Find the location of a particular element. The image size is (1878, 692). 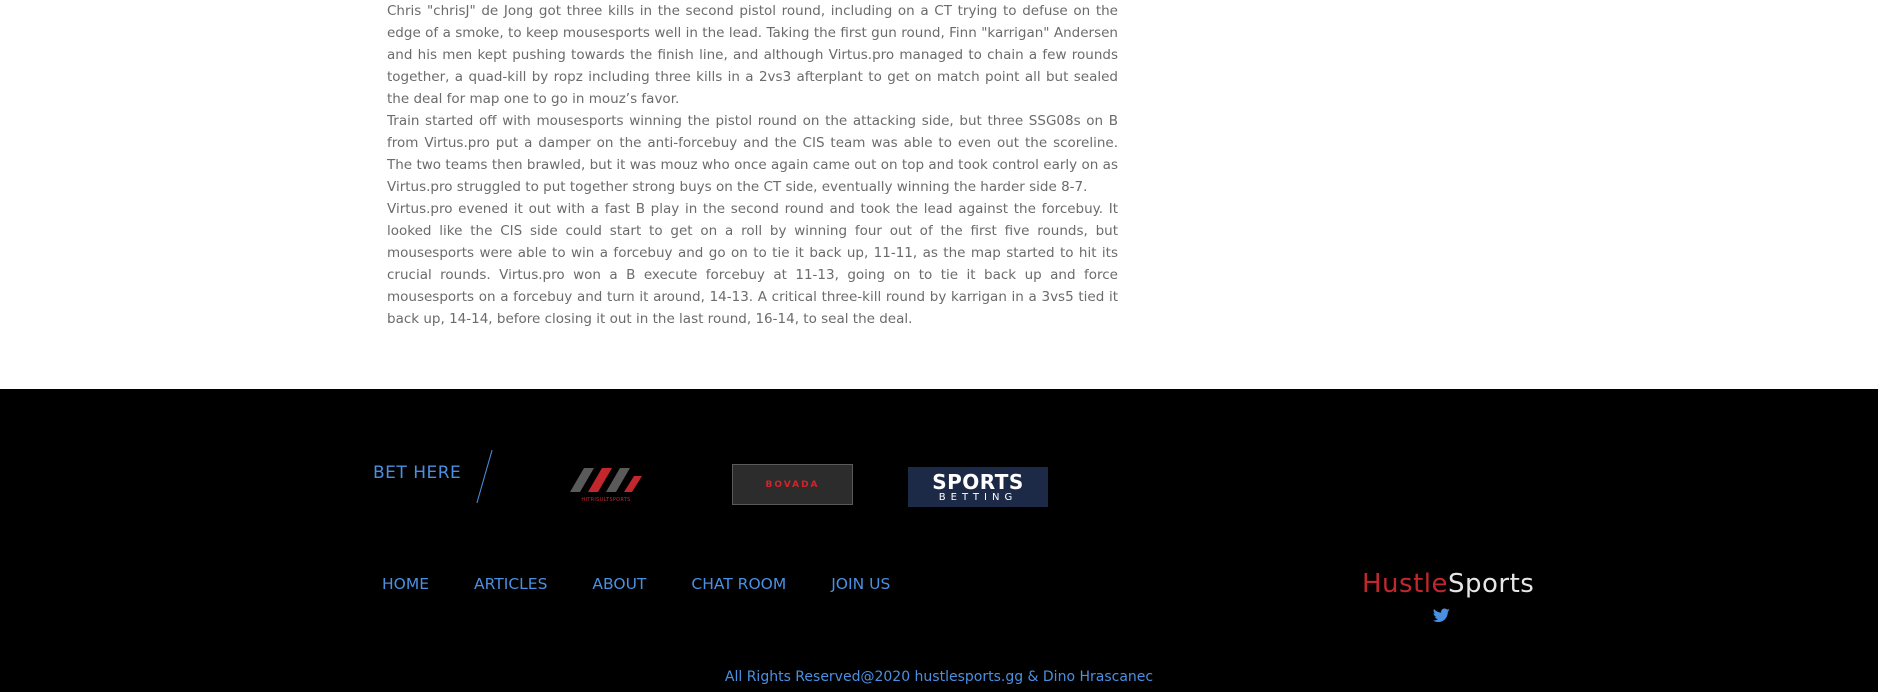

sponsor-logo-sportsbetting: SPORTS BETTING is located at coordinates (978, 487).